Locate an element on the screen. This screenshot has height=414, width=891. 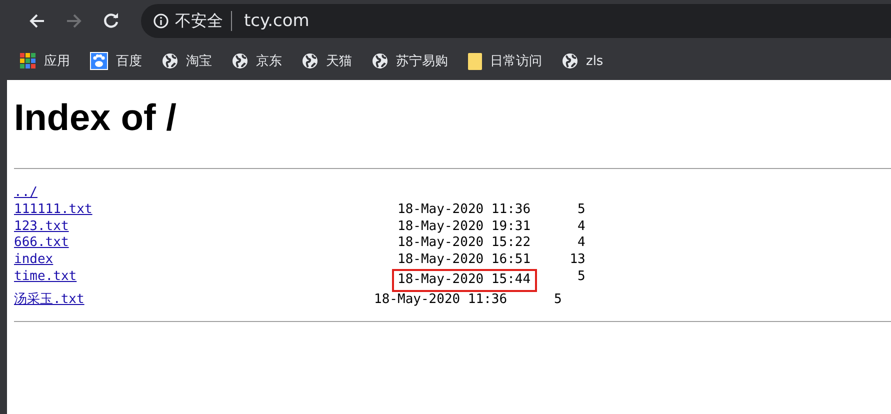
url-text: tcy.com is located at coordinates (277, 21).